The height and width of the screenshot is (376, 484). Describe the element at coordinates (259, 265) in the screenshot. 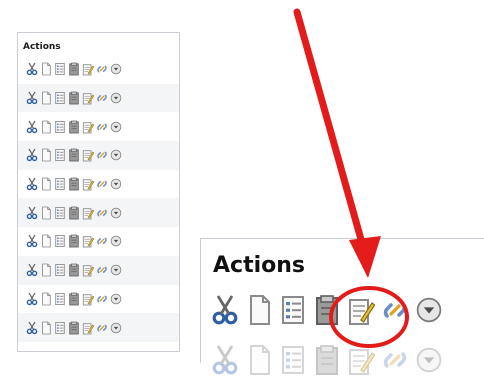

I see `zoomed-panel-title: Actions` at that location.